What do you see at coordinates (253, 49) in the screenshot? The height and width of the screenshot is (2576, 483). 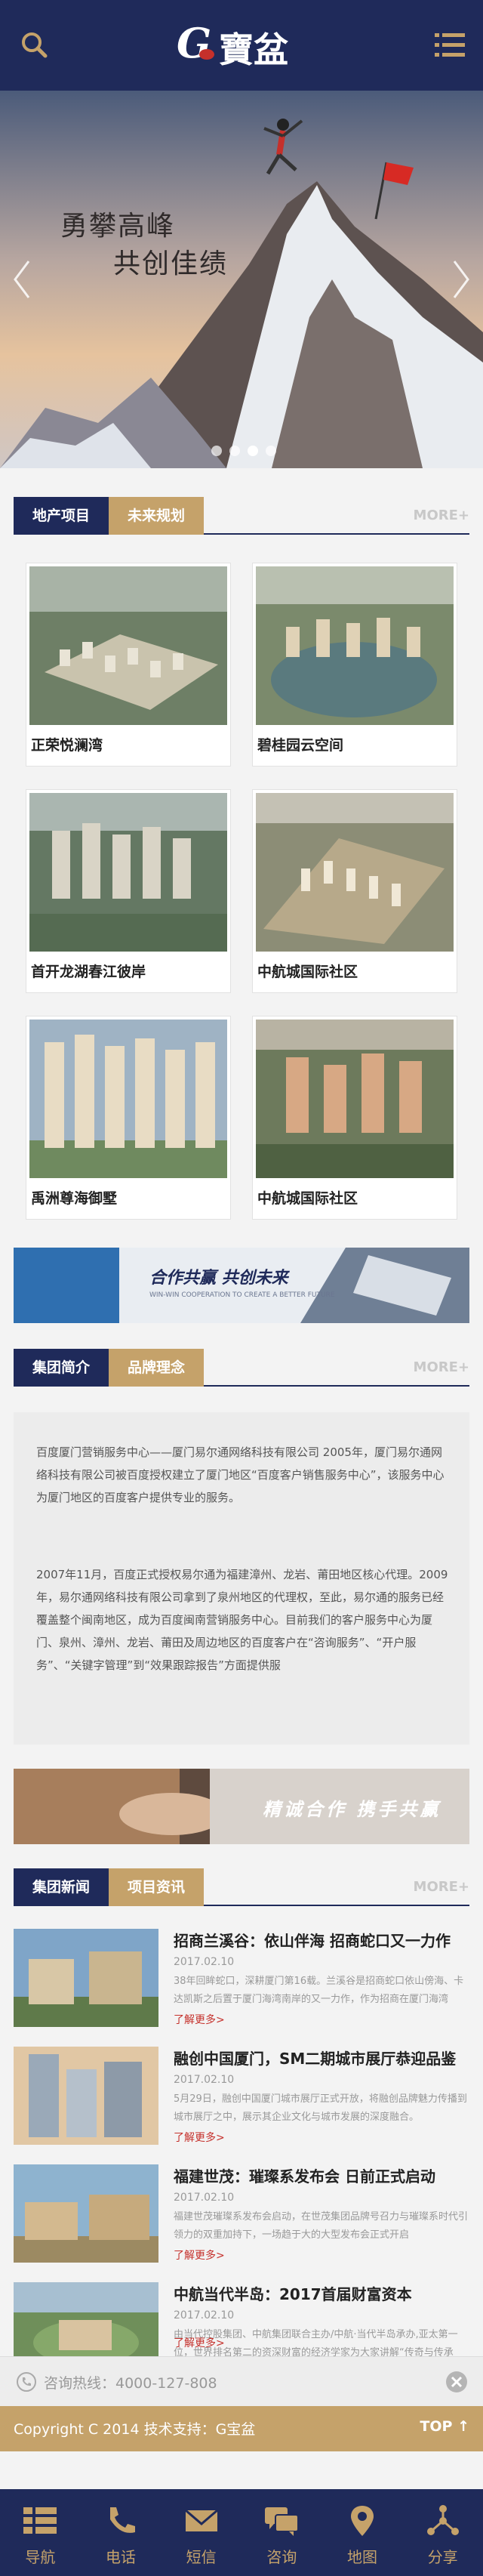 I see `logo-text: 寶盆` at bounding box center [253, 49].